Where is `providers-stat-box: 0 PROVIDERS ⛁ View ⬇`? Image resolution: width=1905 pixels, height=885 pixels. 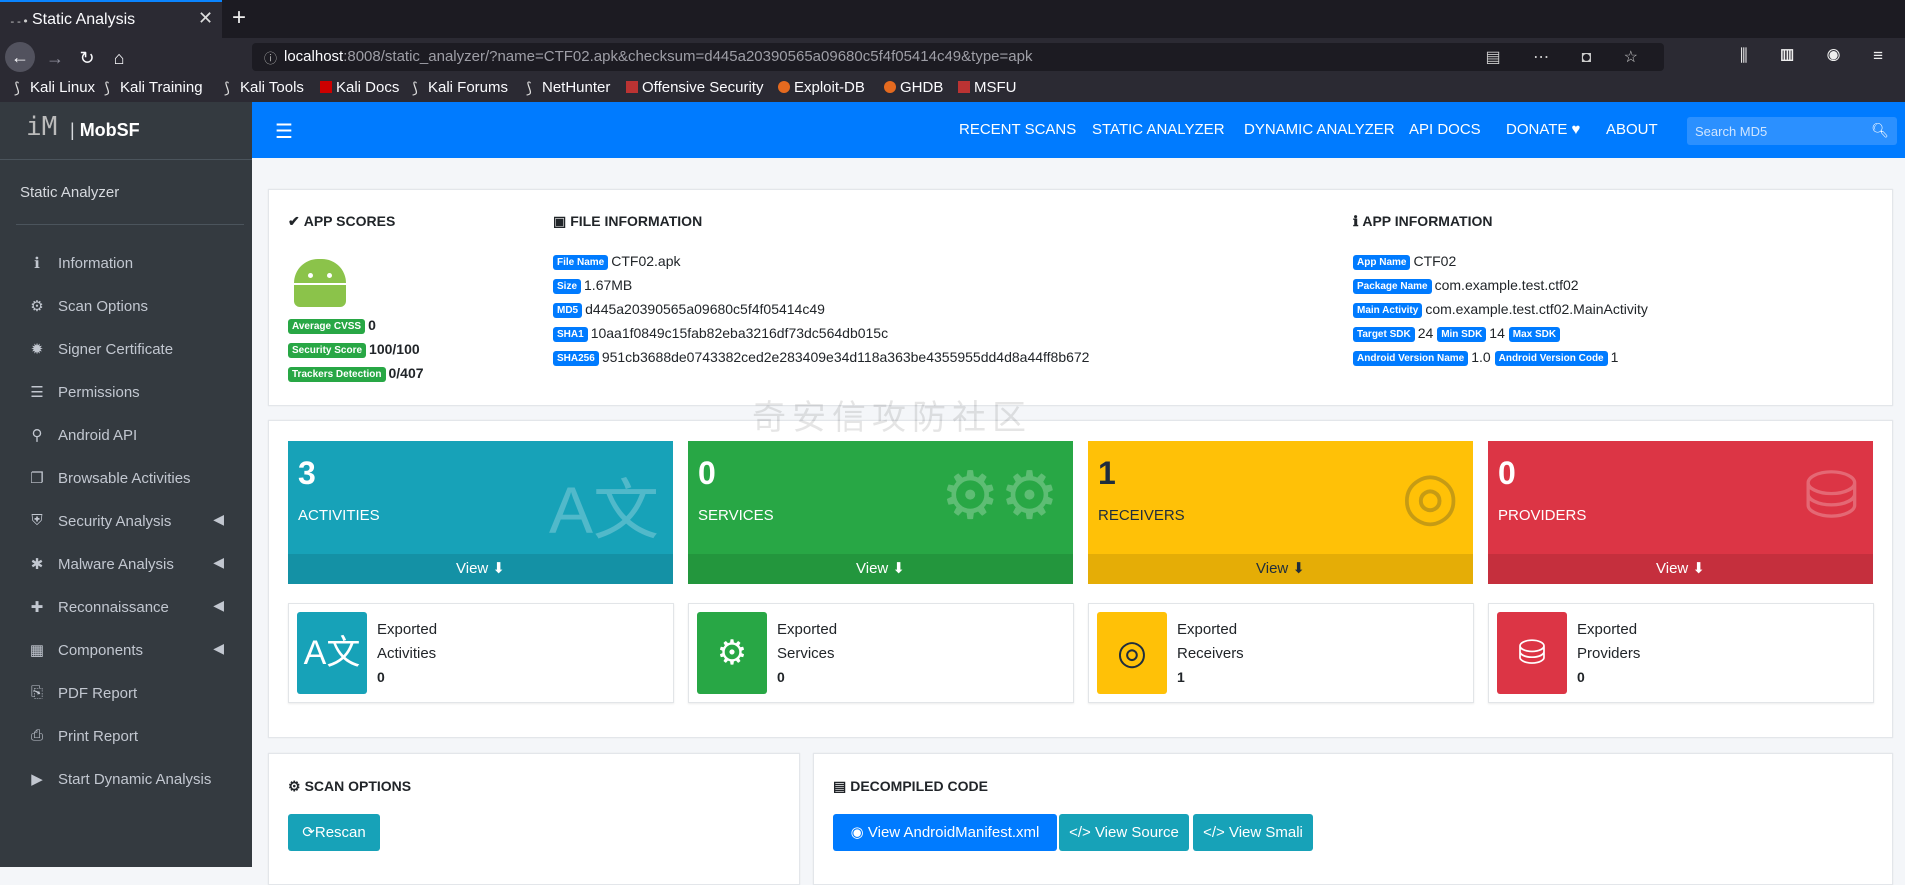 providers-stat-box: 0 PROVIDERS ⛁ View ⬇ is located at coordinates (1680, 512).